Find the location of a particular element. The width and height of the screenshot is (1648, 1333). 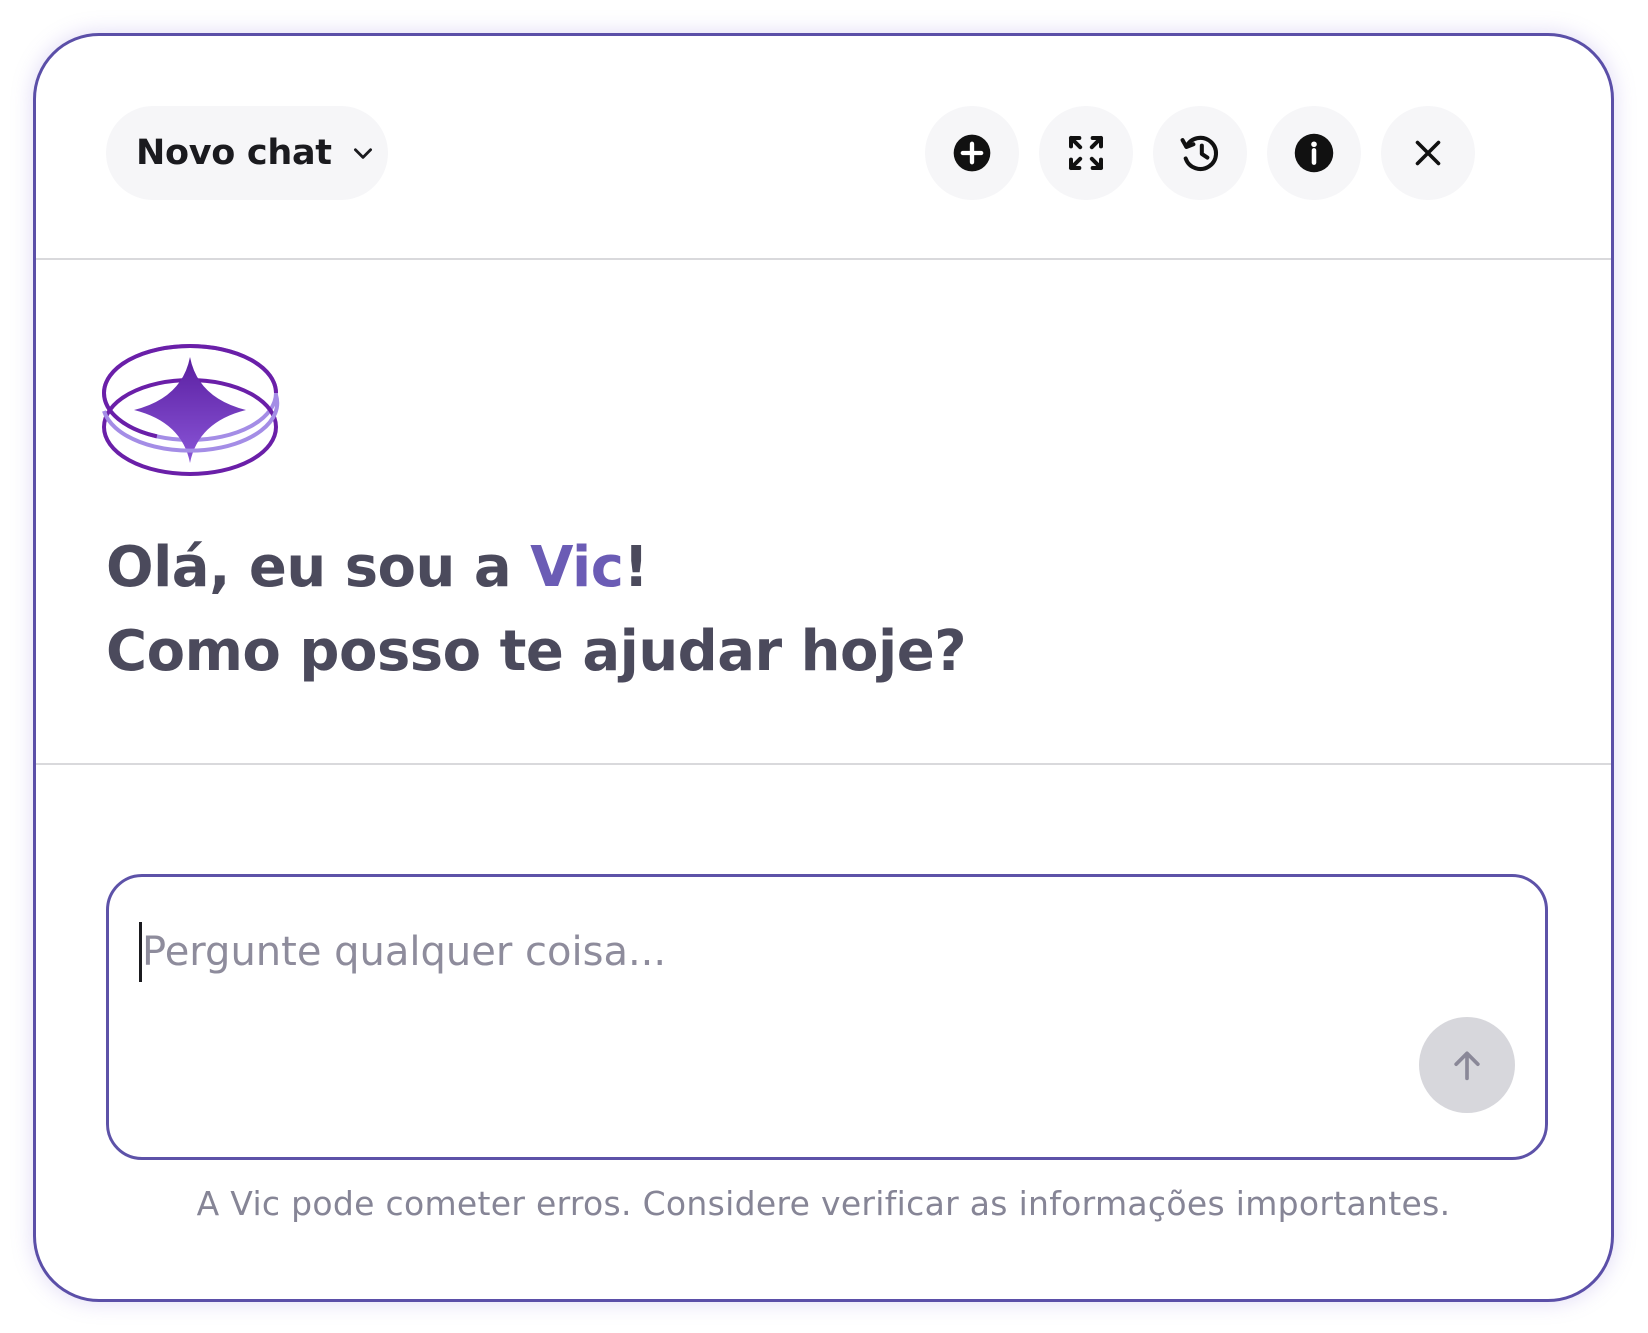

send-button is located at coordinates (1467, 1065).